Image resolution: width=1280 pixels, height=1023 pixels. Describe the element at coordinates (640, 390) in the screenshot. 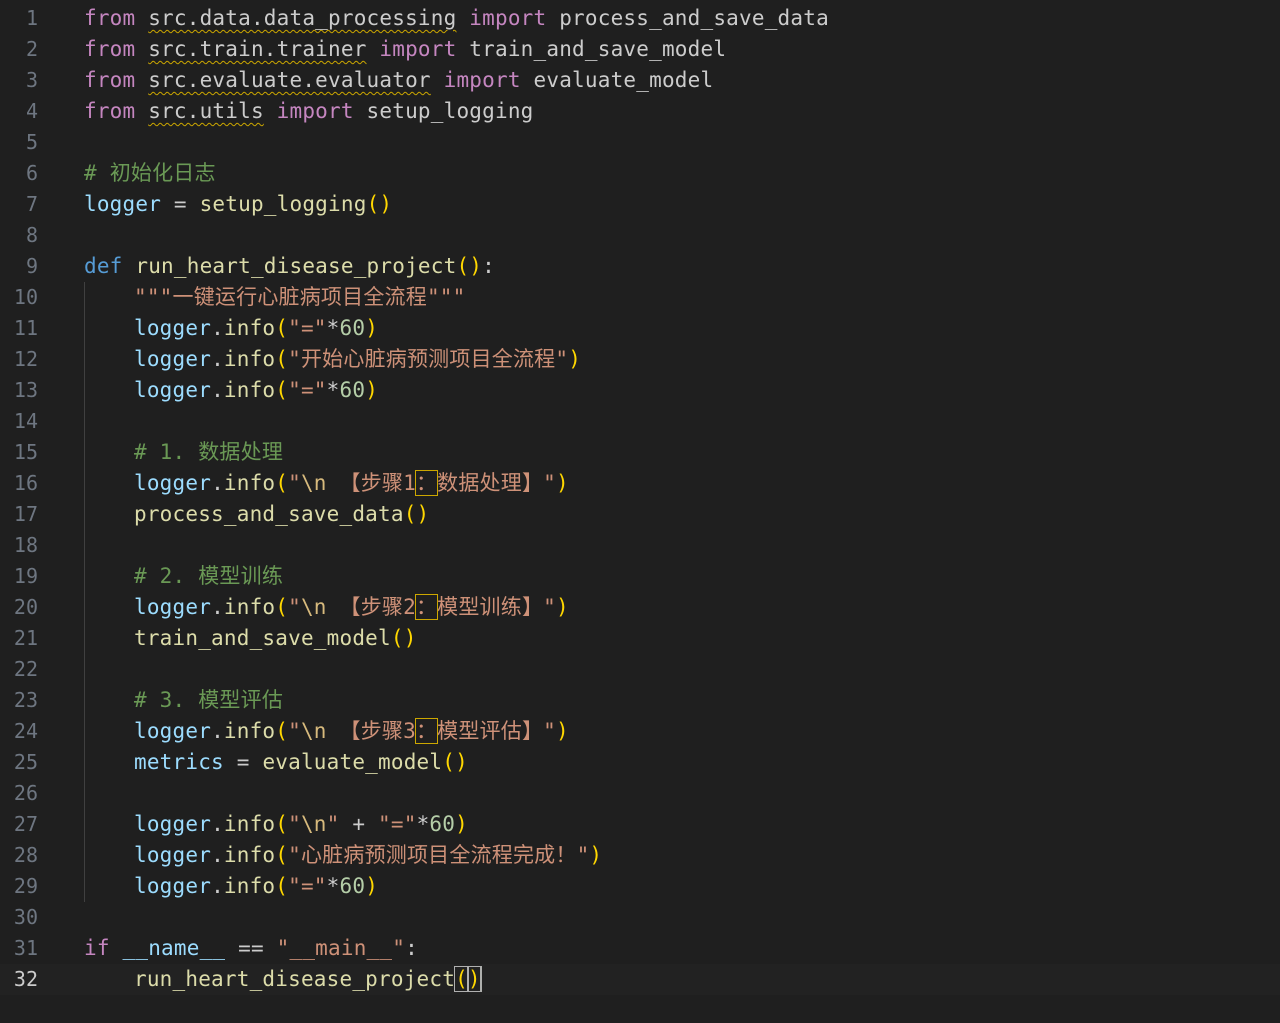

I see `code-line: 13 logger.info("="*60)` at that location.